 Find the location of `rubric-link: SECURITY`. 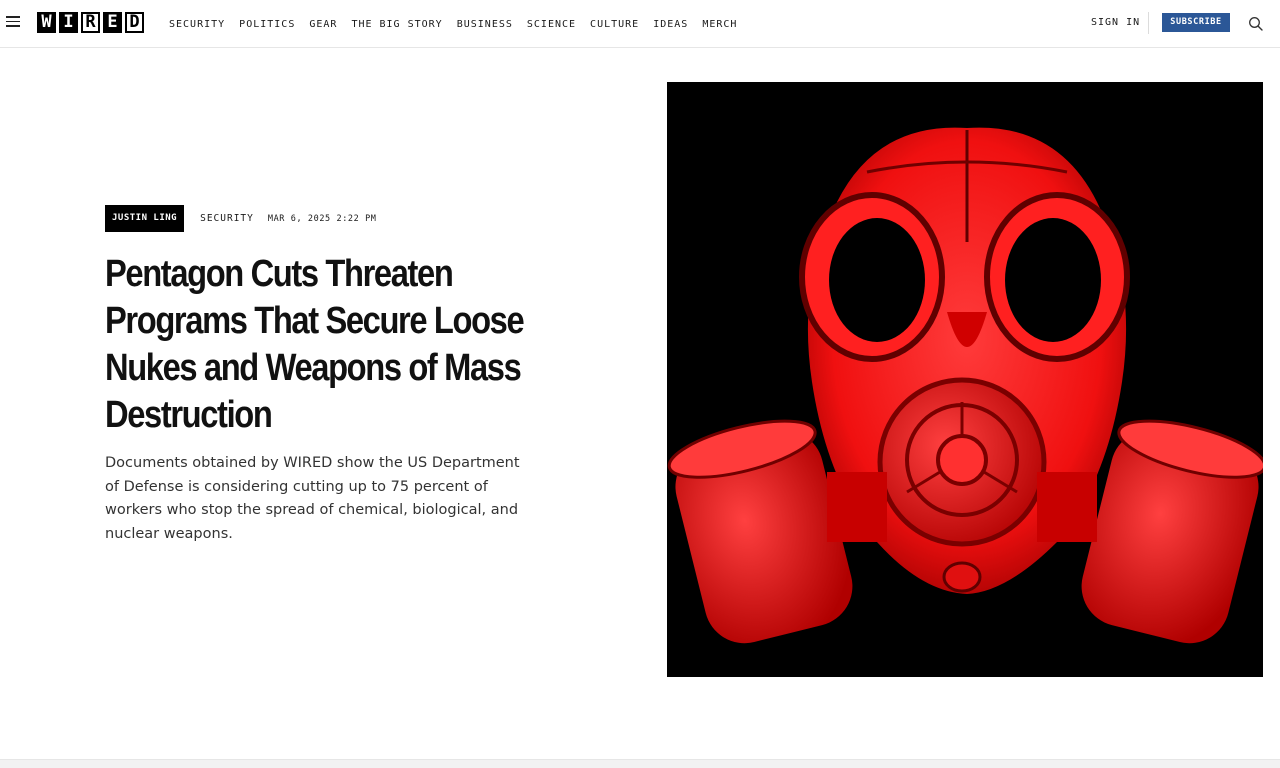

rubric-link: SECURITY is located at coordinates (227, 218).